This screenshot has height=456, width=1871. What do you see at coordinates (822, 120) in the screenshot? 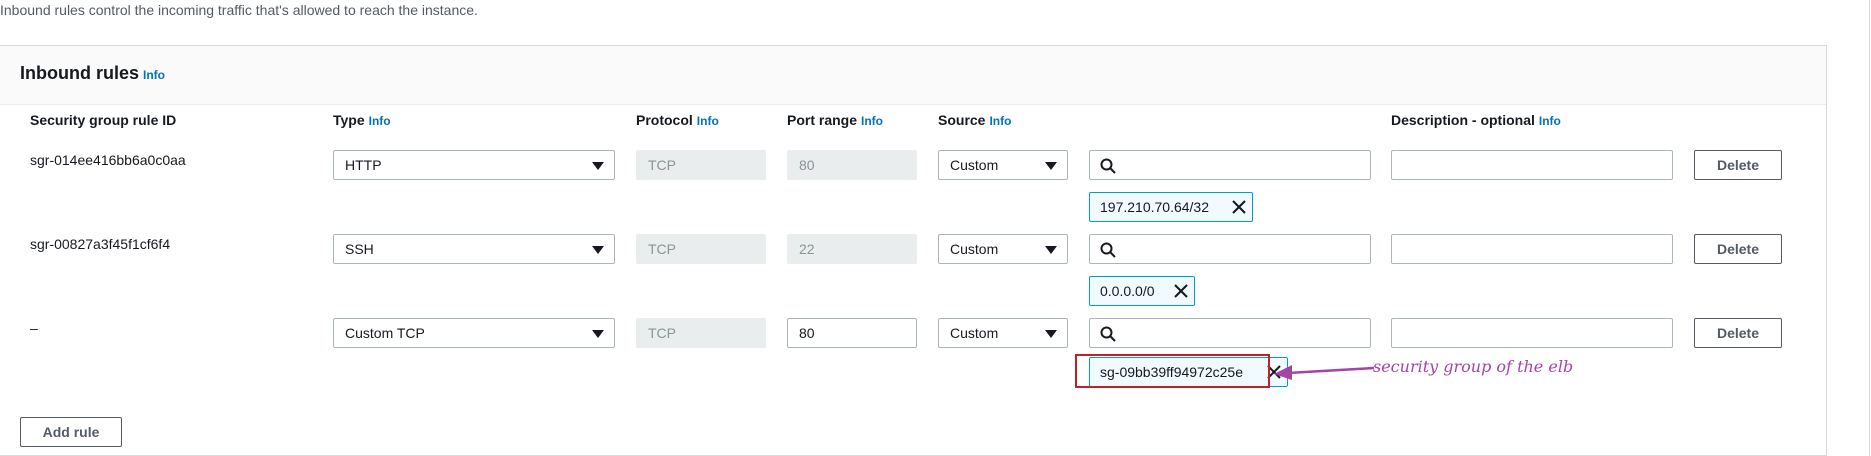
I see `col-header-port-range-label: Port range` at bounding box center [822, 120].